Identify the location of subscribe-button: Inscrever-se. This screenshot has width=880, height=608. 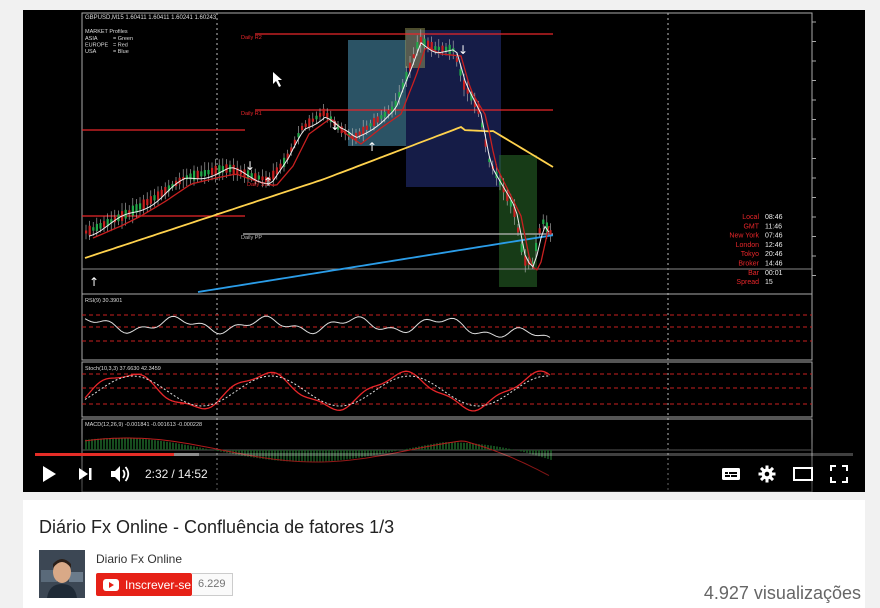
(144, 584).